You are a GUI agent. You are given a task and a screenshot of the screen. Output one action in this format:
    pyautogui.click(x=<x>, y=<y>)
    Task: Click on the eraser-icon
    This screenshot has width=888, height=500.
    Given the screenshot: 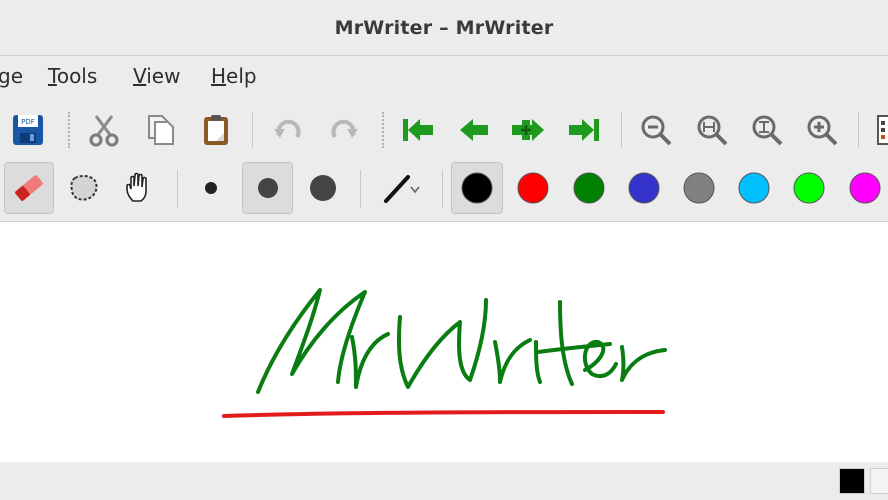 What is the action you would take?
    pyautogui.click(x=29, y=188)
    